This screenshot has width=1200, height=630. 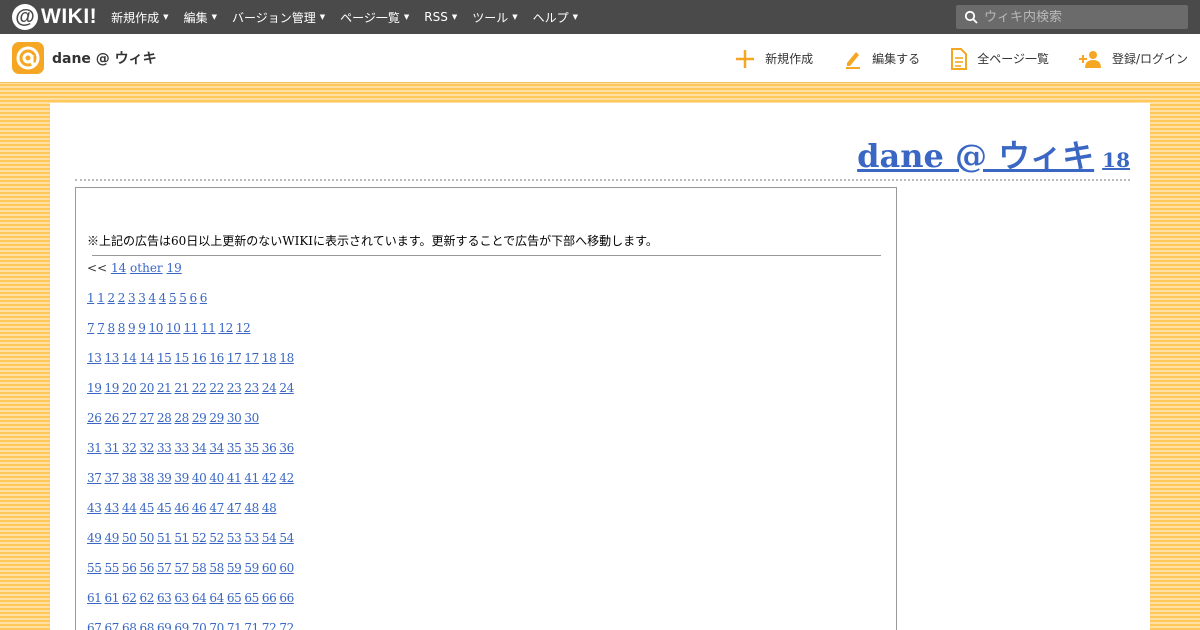 What do you see at coordinates (971, 17) in the screenshot?
I see `search-icon` at bounding box center [971, 17].